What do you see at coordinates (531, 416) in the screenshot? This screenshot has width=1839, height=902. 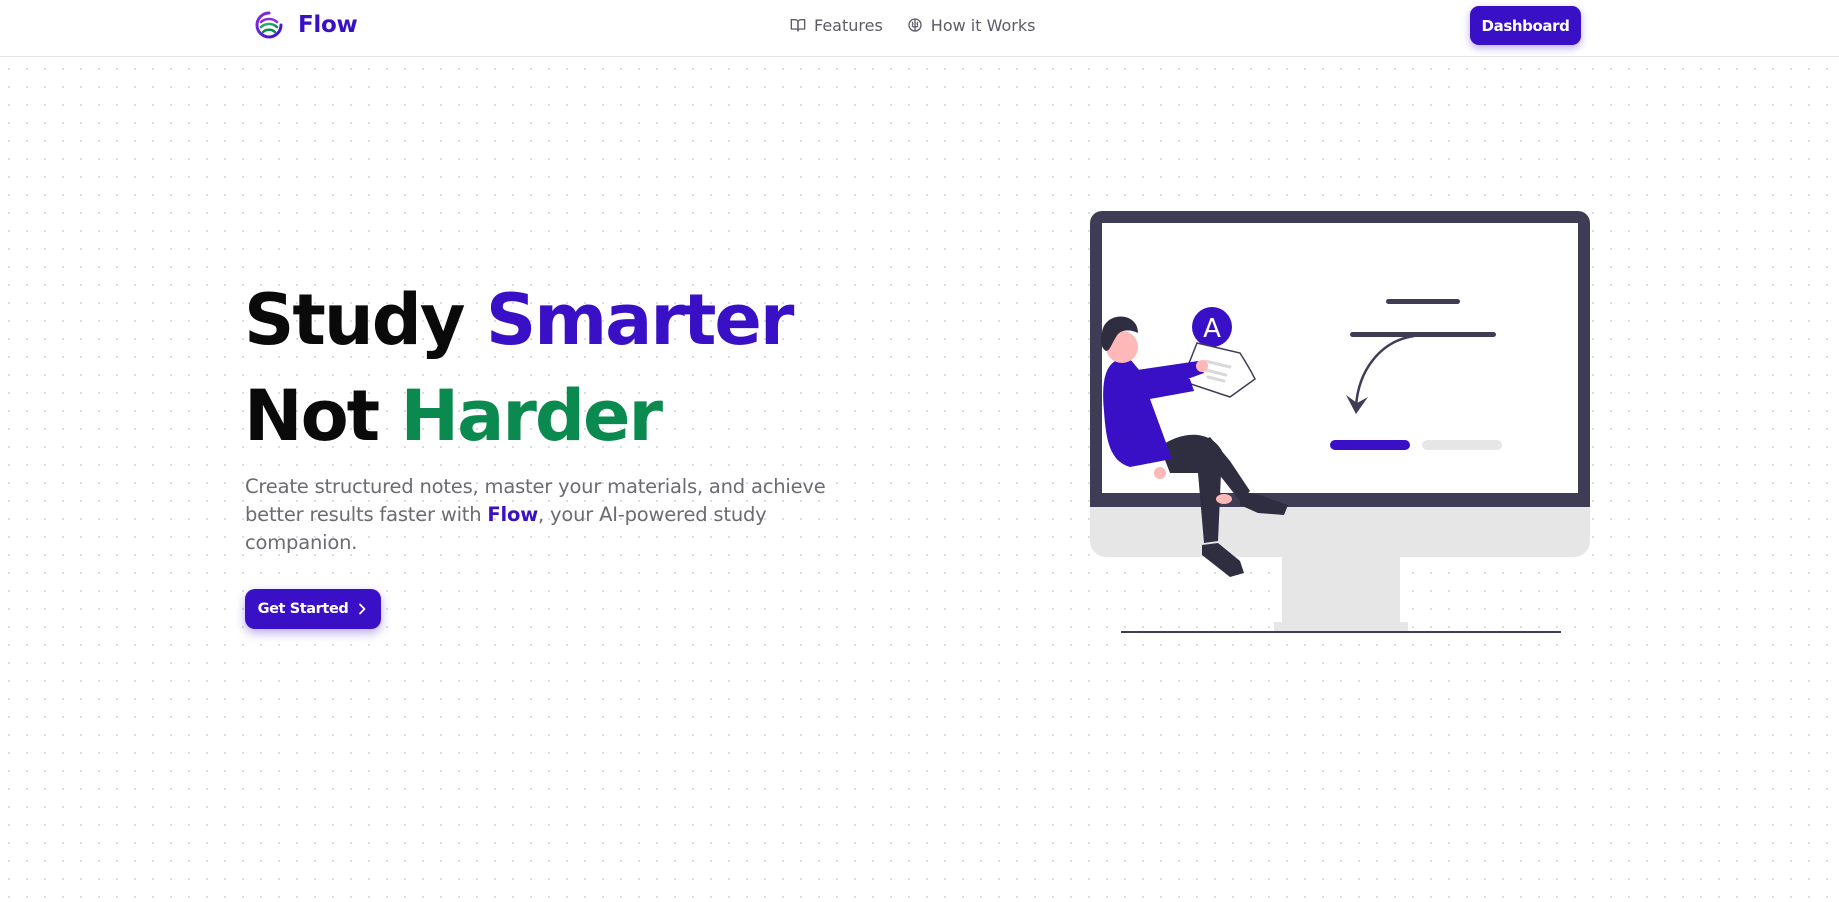 I see `hero-word-harder: Harder` at bounding box center [531, 416].